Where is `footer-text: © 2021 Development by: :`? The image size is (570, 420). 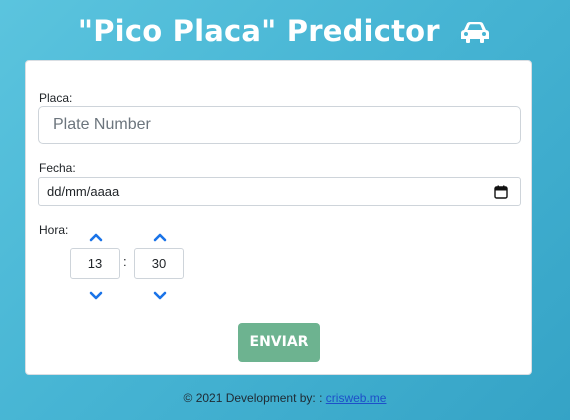
footer-text: © 2021 Development by: : is located at coordinates (253, 398).